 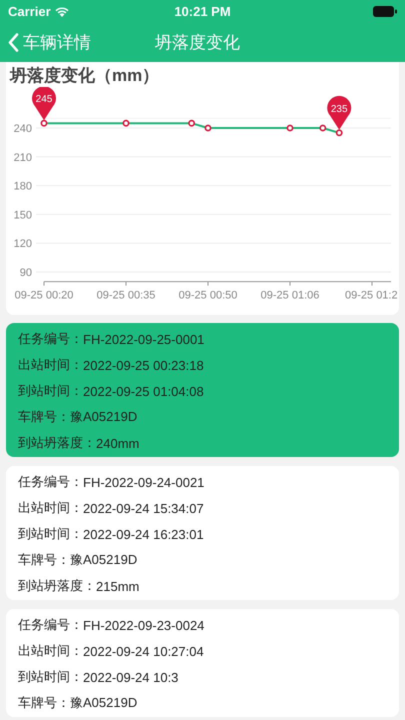 I want to click on page-title: 坍落度变化, so click(x=197, y=42).